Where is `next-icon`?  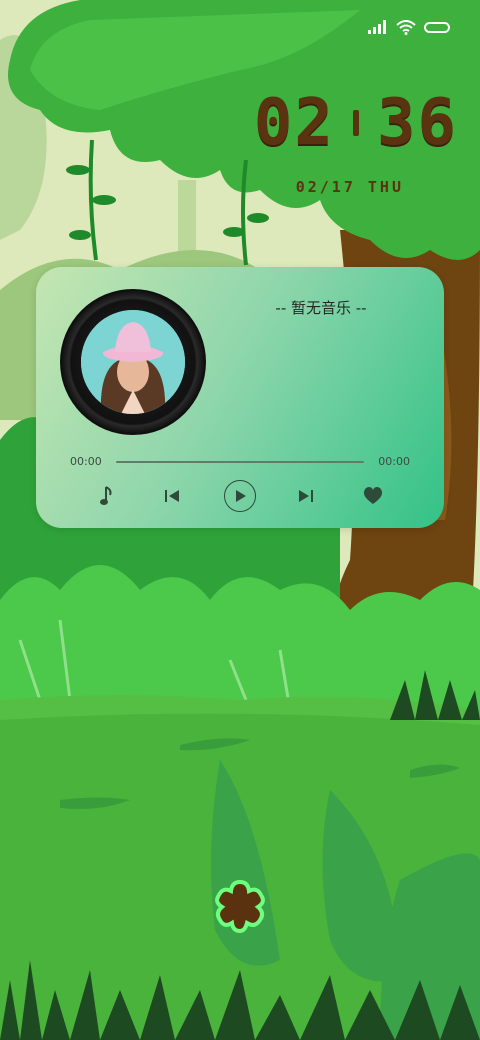 next-icon is located at coordinates (306, 496).